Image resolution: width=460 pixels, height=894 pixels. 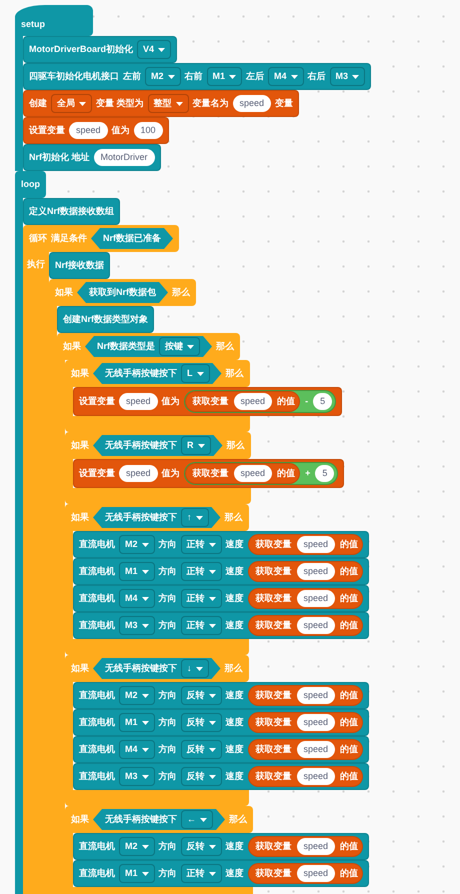 What do you see at coordinates (124, 157) in the screenshot?
I see `value-field: MotorDriver` at bounding box center [124, 157].